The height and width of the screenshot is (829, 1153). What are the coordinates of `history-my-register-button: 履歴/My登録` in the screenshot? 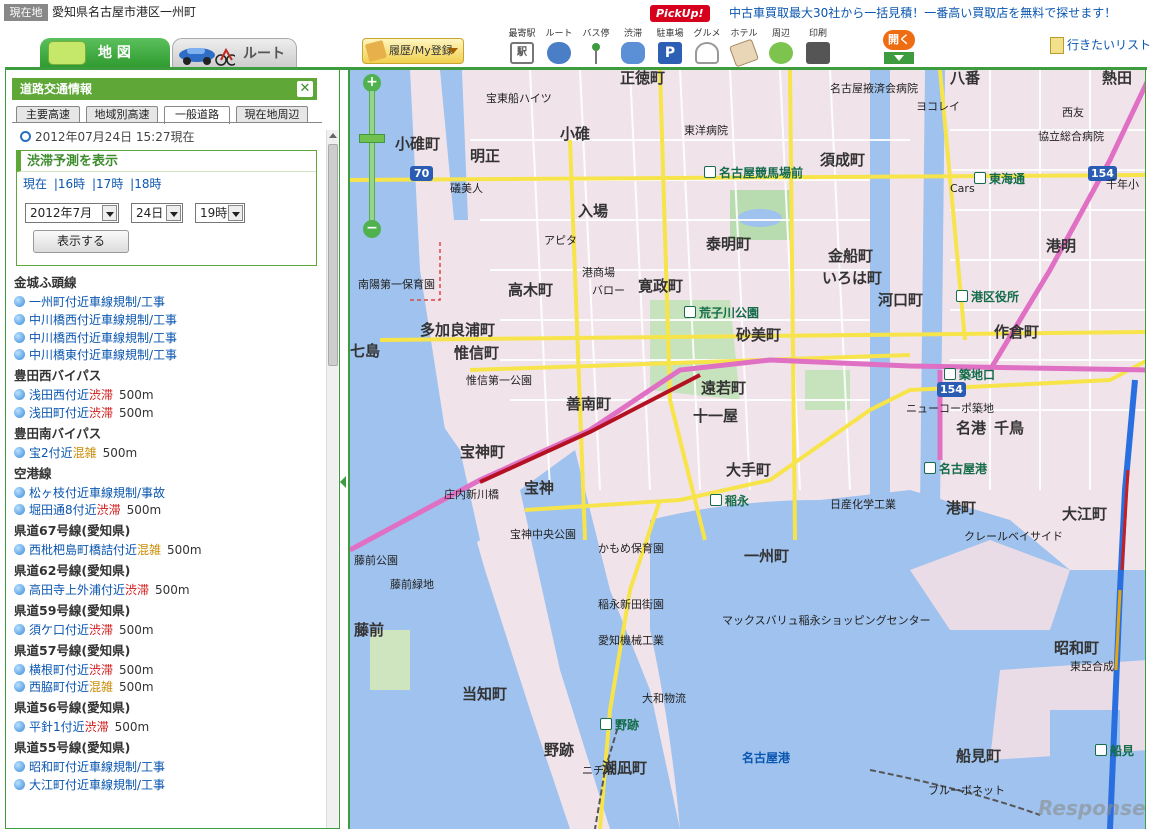 It's located at (413, 51).